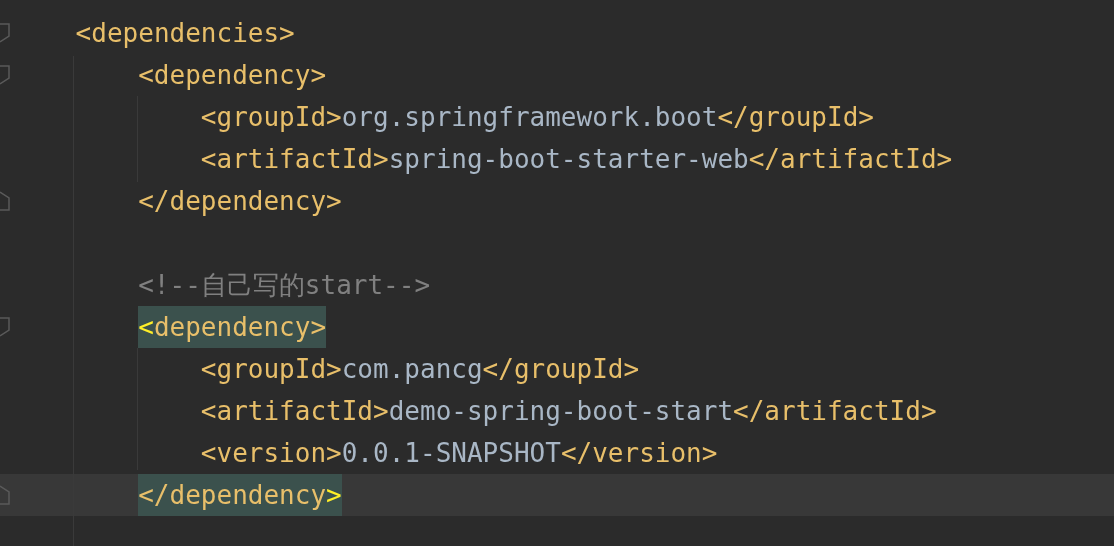 The height and width of the screenshot is (546, 1114). Describe the element at coordinates (420, 369) in the screenshot. I see `code-line: <groupId>com.pancg</groupId>` at that location.